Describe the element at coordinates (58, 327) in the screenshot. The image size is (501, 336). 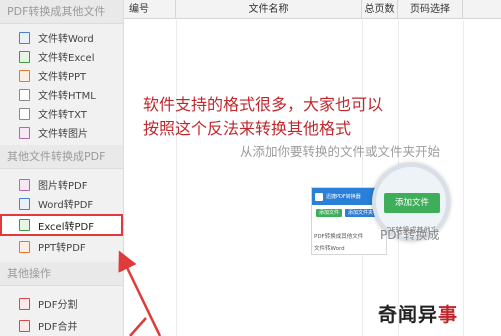
I see `sidebar-item-label: PDF合并` at that location.